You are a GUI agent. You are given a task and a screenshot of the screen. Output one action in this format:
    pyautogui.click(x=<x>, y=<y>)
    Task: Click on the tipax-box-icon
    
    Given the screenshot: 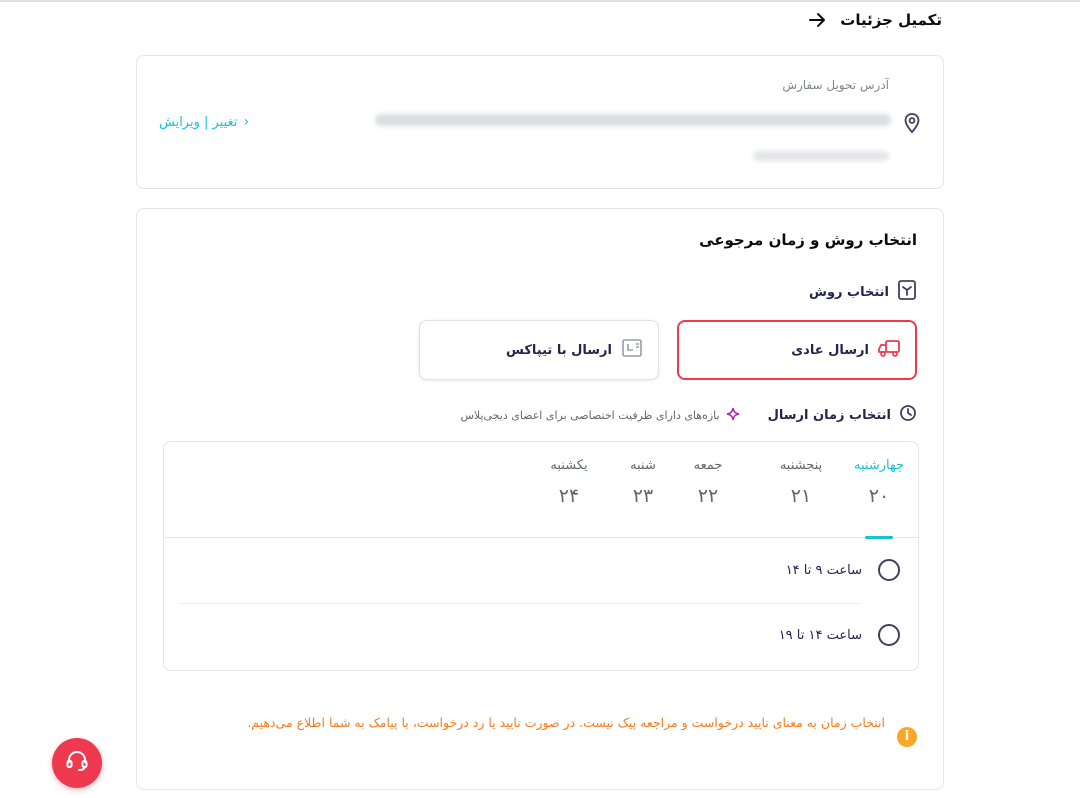 What is the action you would take?
    pyautogui.click(x=632, y=350)
    